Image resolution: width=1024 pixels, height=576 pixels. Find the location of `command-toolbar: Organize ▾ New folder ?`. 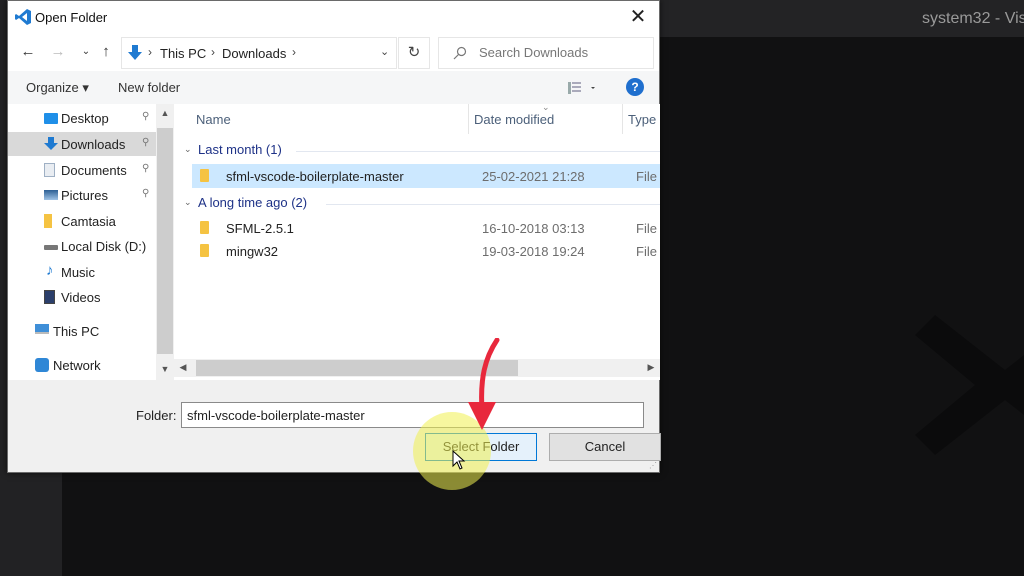

command-toolbar: Organize ▾ New folder ? is located at coordinates (333, 87).